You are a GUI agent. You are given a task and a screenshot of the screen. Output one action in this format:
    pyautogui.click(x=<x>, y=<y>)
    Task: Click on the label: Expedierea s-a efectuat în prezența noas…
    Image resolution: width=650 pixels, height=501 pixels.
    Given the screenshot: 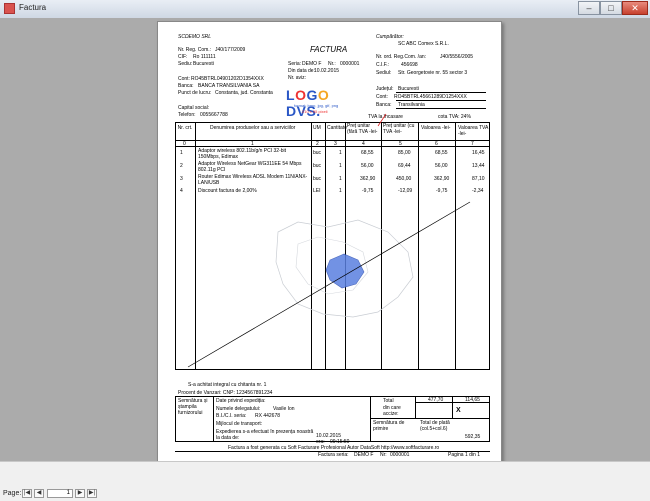 What is the action you would take?
    pyautogui.click(x=265, y=435)
    